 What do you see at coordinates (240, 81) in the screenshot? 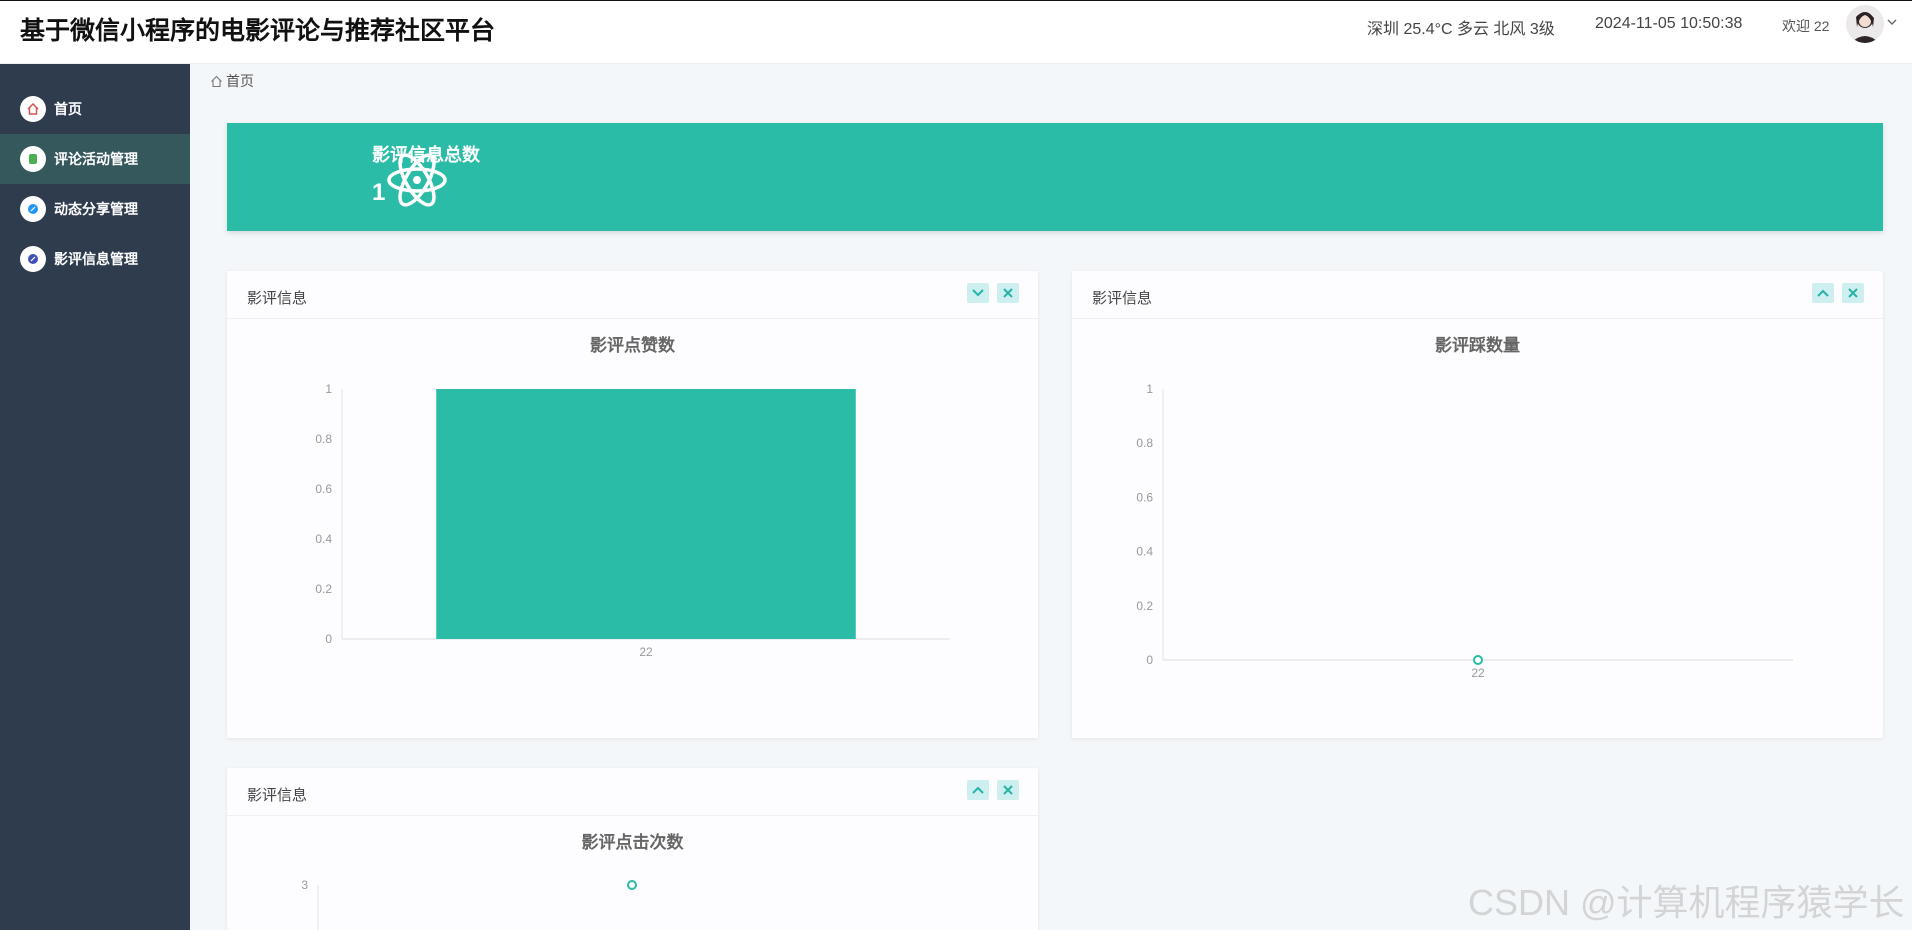
I see `breadcrumb-home: 首页` at bounding box center [240, 81].